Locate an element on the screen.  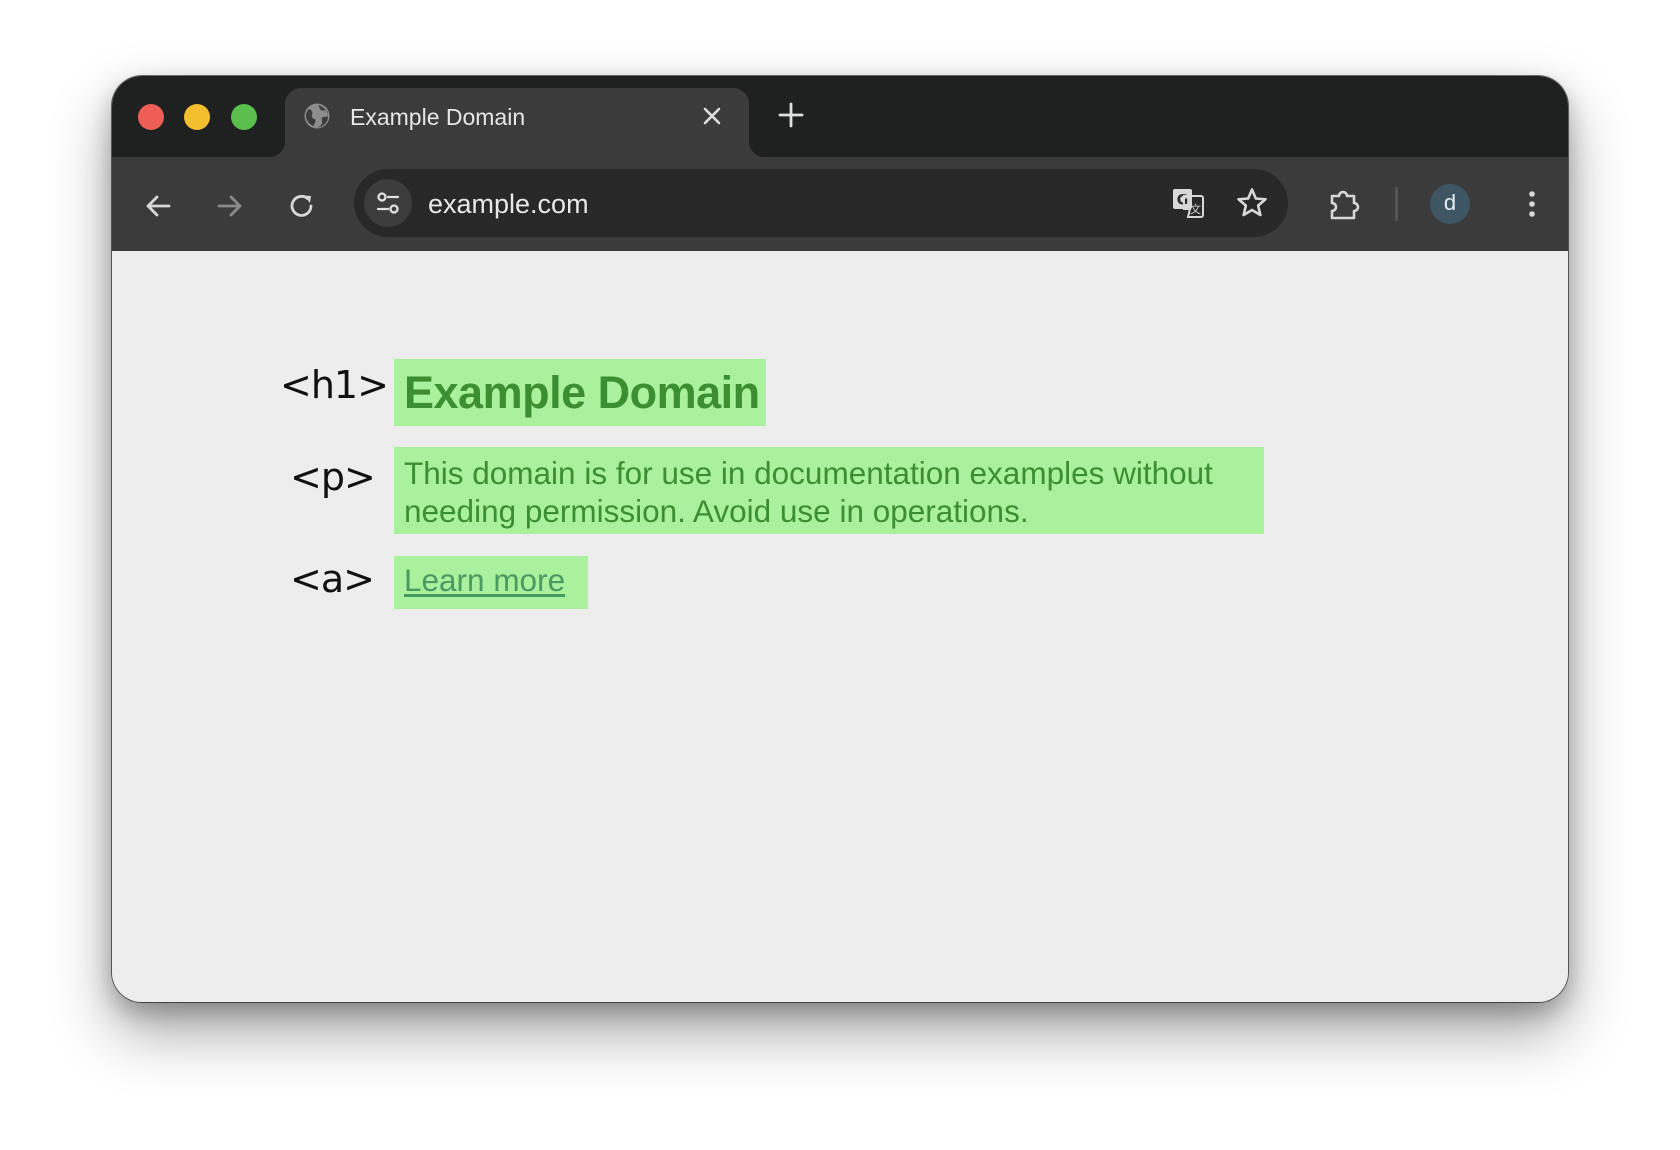
site-info-button is located at coordinates (388, 203).